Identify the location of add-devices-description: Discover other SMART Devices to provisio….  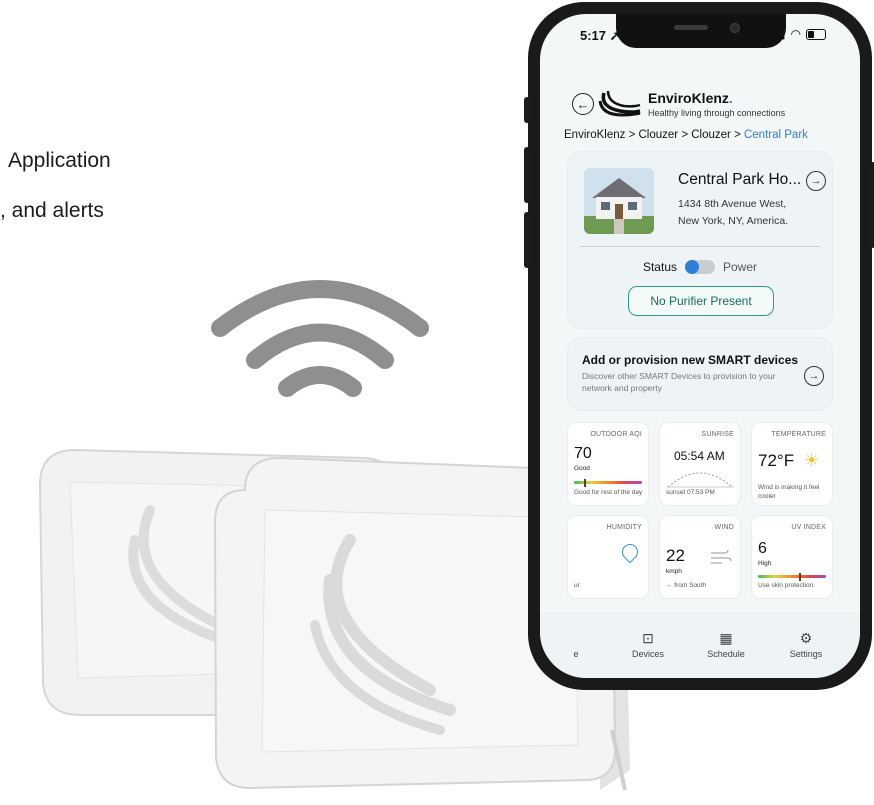
(679, 382).